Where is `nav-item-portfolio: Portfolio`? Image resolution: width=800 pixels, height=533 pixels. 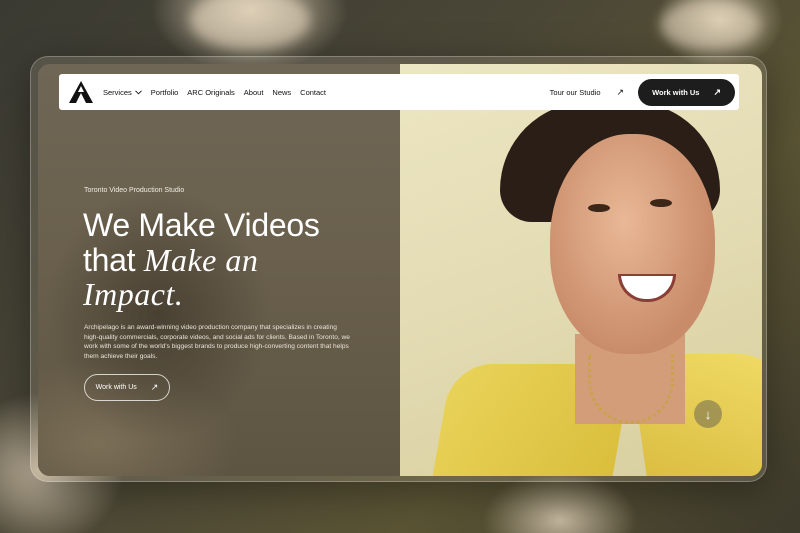
nav-item-portfolio: Portfolio is located at coordinates (165, 92).